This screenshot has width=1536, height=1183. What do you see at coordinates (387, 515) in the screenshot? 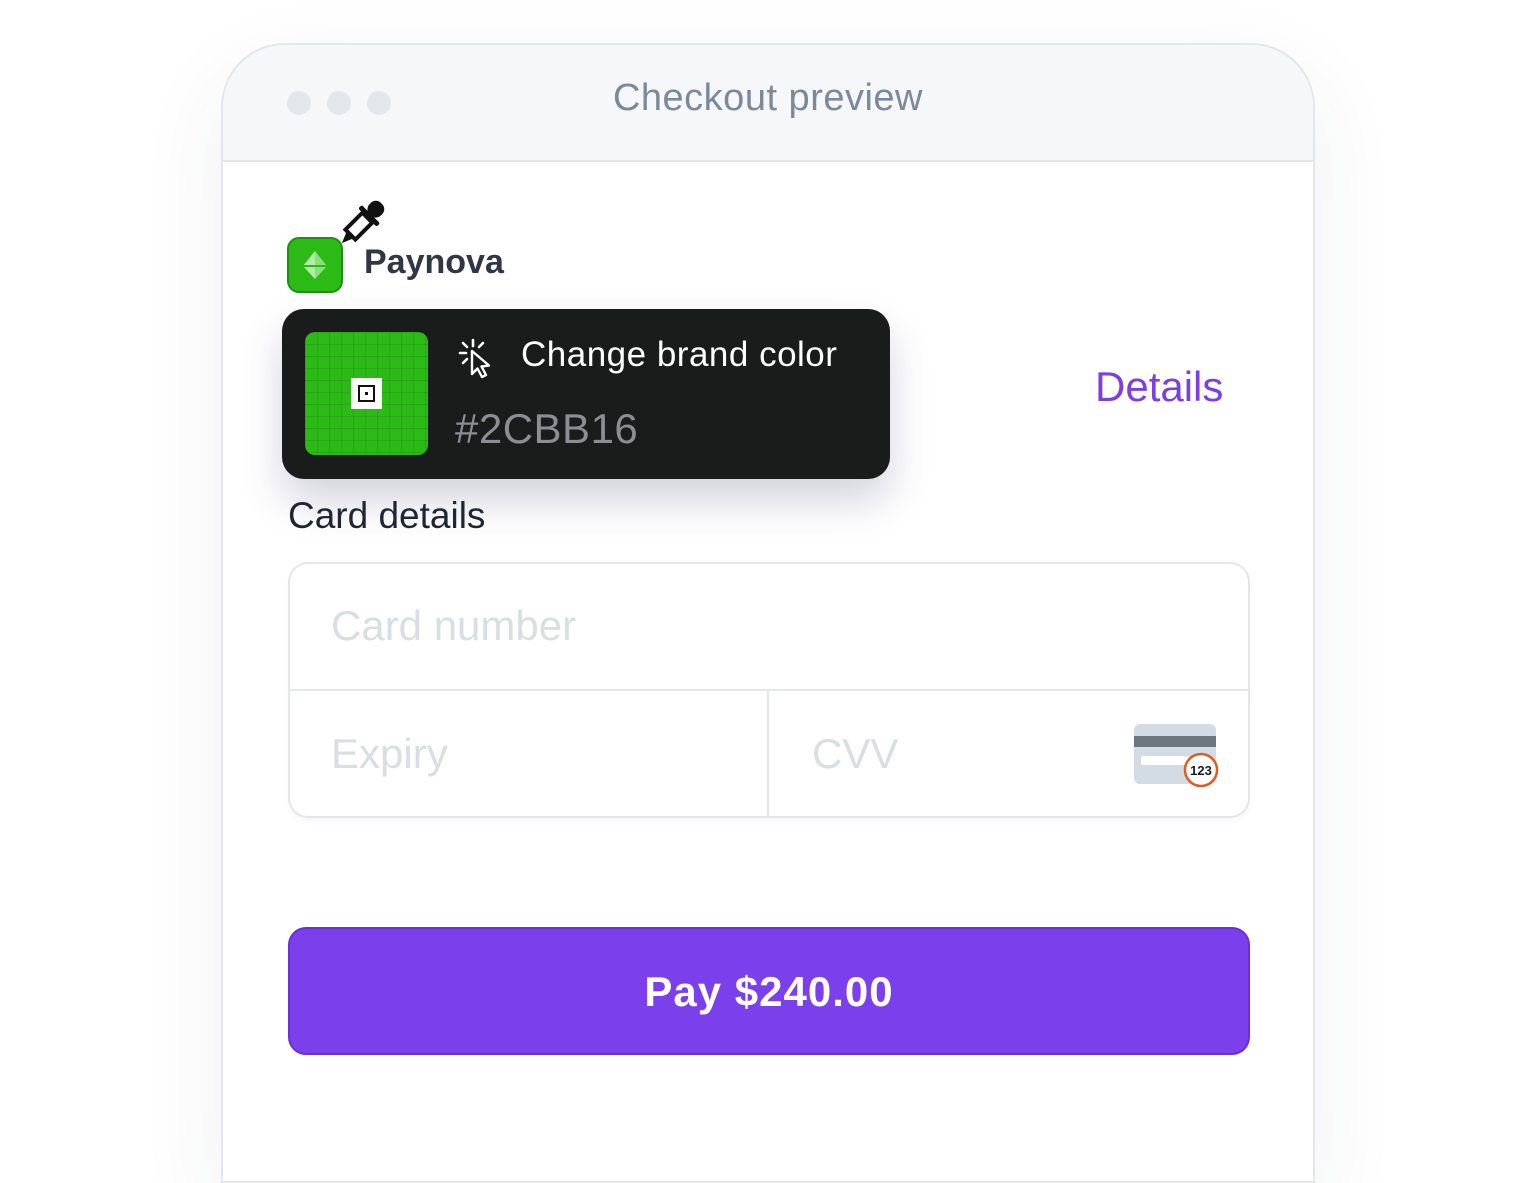
I see `card-details-label: Card details` at bounding box center [387, 515].